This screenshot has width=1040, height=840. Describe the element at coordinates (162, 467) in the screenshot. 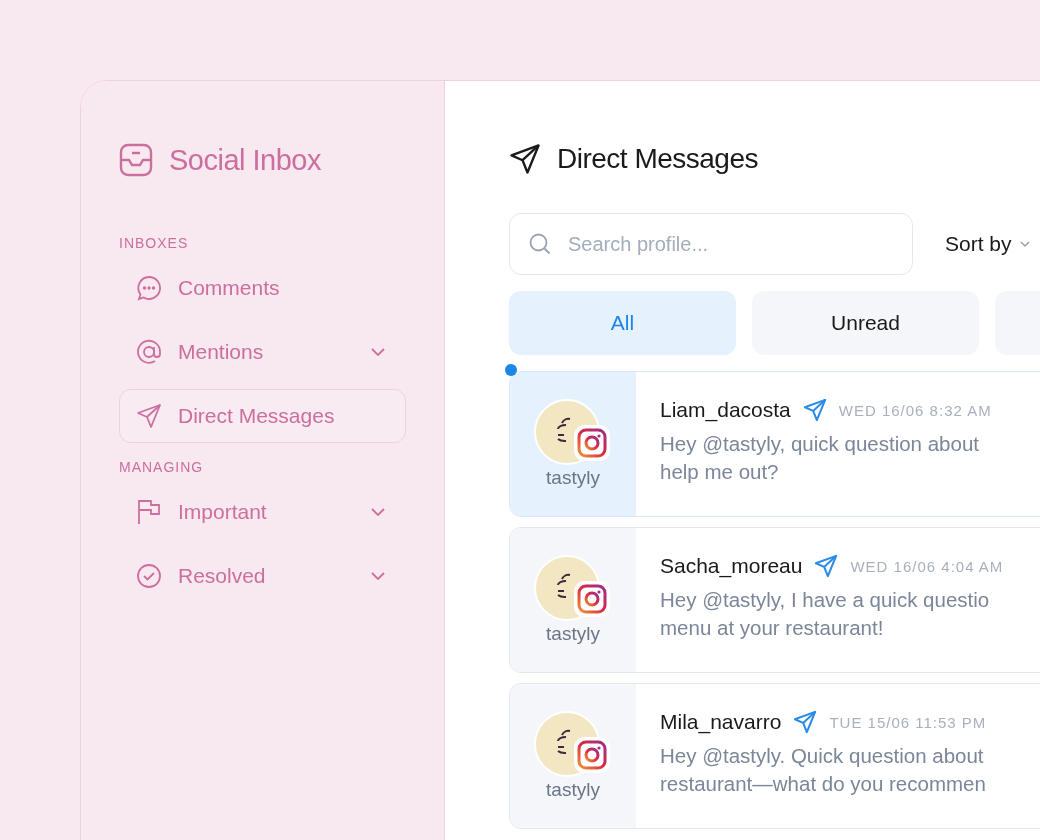

I see `section-heading: MANAGING` at that location.